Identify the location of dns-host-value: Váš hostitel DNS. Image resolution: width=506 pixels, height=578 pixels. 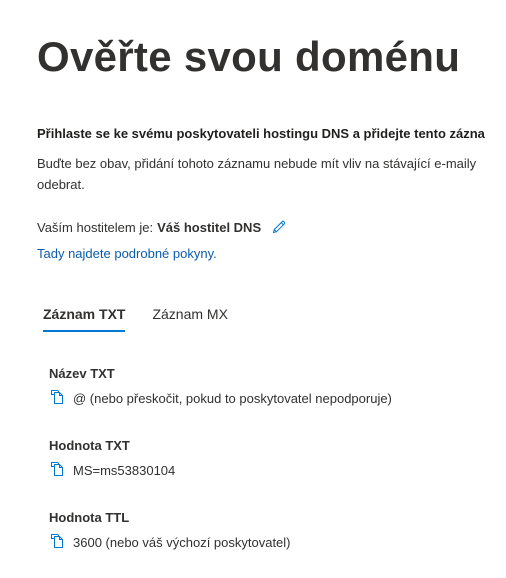
(209, 227).